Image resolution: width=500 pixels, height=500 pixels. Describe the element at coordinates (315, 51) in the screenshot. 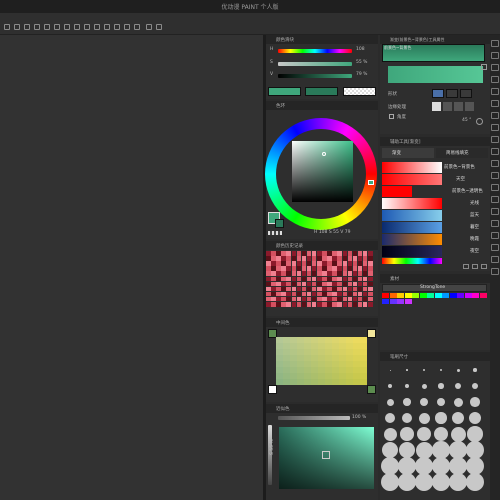

I see `hue-slider` at that location.